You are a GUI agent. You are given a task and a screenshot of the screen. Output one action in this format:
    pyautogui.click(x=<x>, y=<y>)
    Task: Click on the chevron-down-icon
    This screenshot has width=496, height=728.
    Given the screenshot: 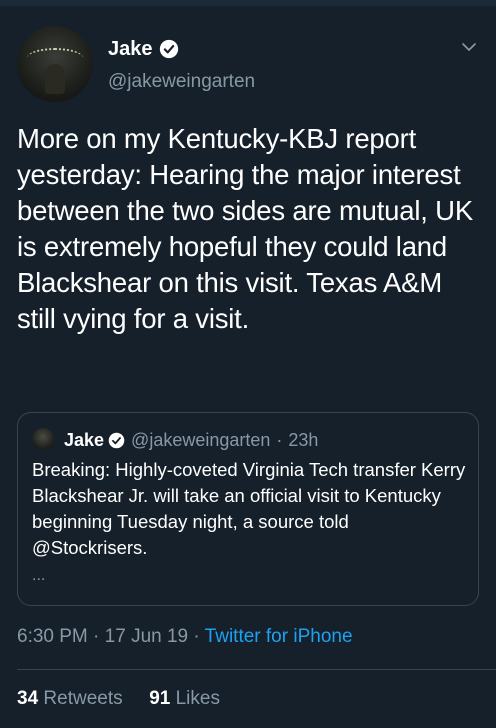 What is the action you would take?
    pyautogui.click(x=469, y=47)
    